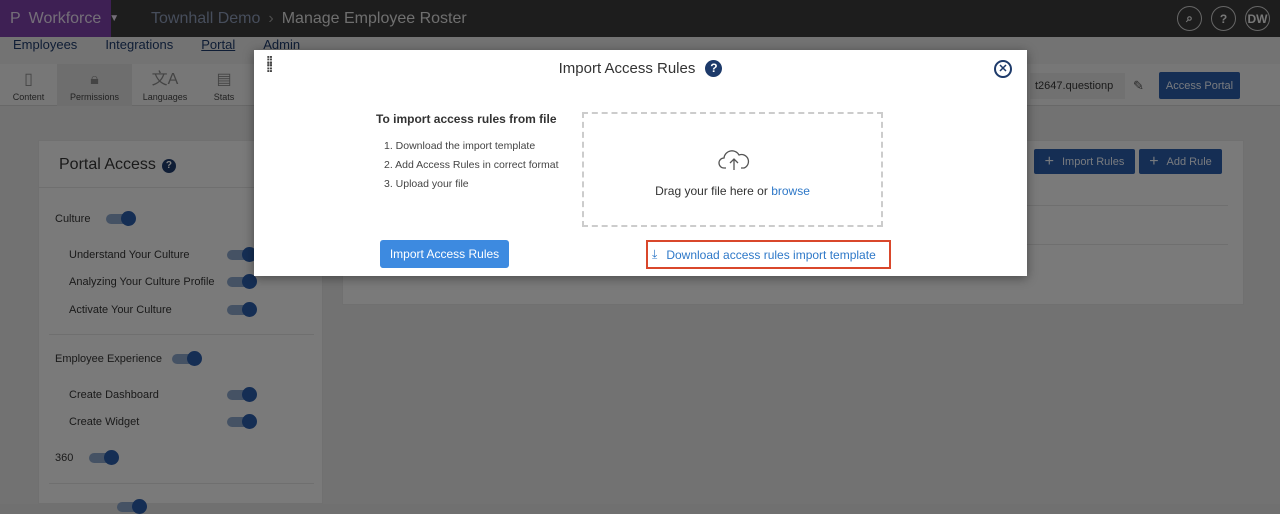 The width and height of the screenshot is (1280, 514). Describe the element at coordinates (734, 160) in the screenshot. I see `cloud-upload-icon` at that location.